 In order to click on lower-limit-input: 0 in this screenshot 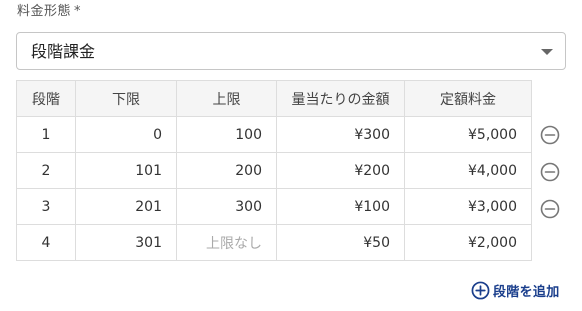, I will do `click(126, 134)`.